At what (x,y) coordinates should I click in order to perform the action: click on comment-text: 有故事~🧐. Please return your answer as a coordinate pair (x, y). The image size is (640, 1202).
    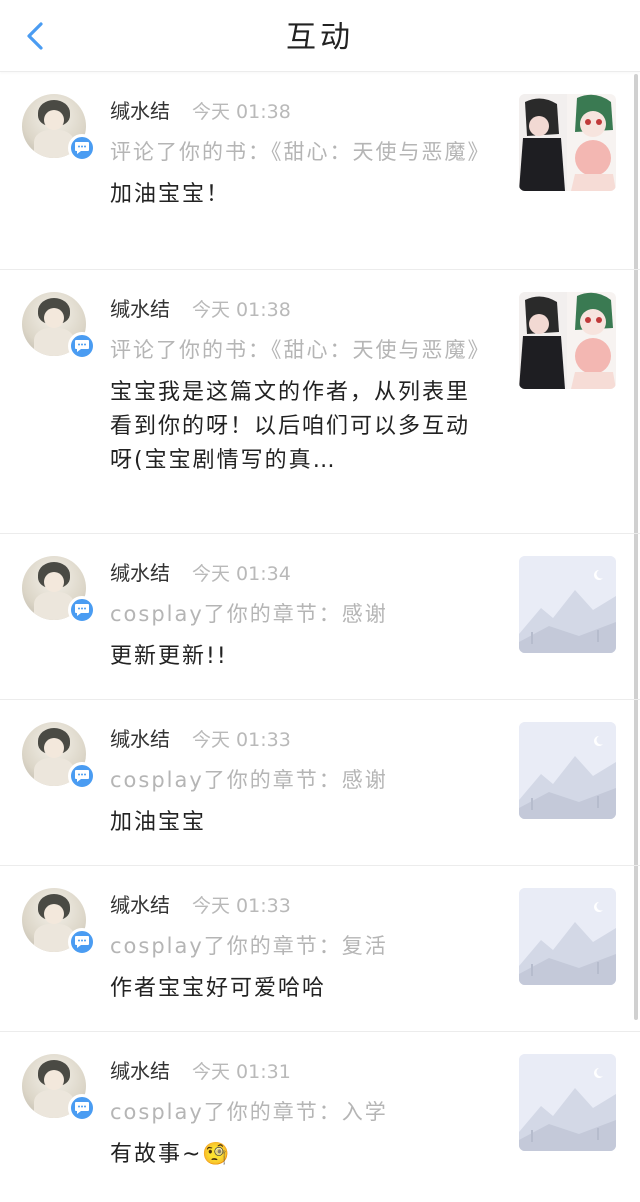
    Looking at the image, I should click on (171, 1154).